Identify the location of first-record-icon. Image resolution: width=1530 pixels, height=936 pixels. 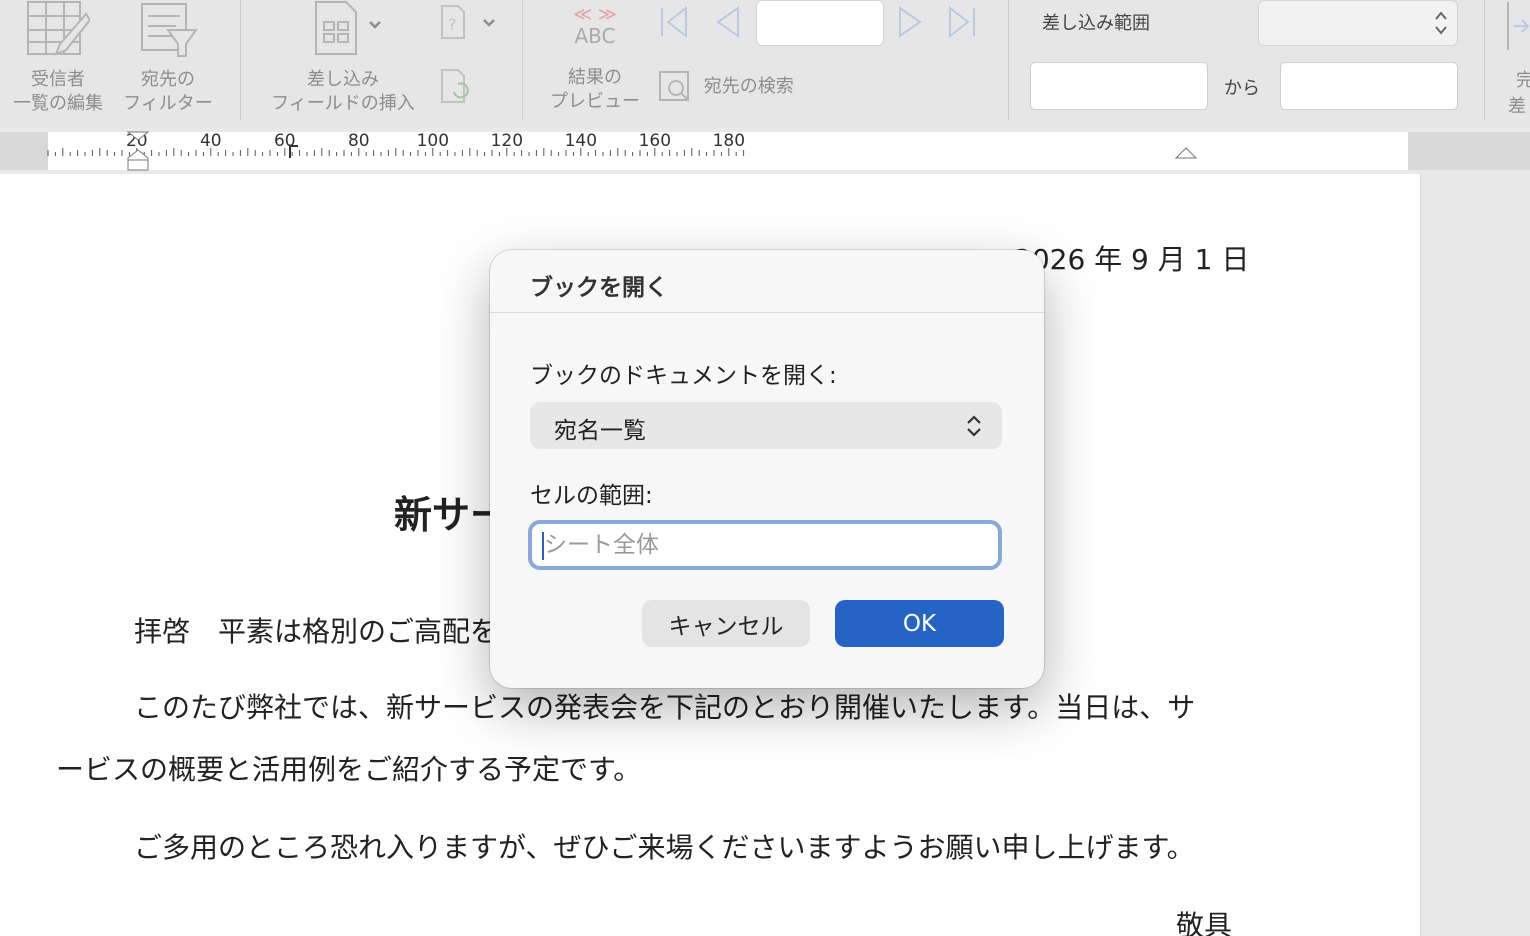
(674, 22).